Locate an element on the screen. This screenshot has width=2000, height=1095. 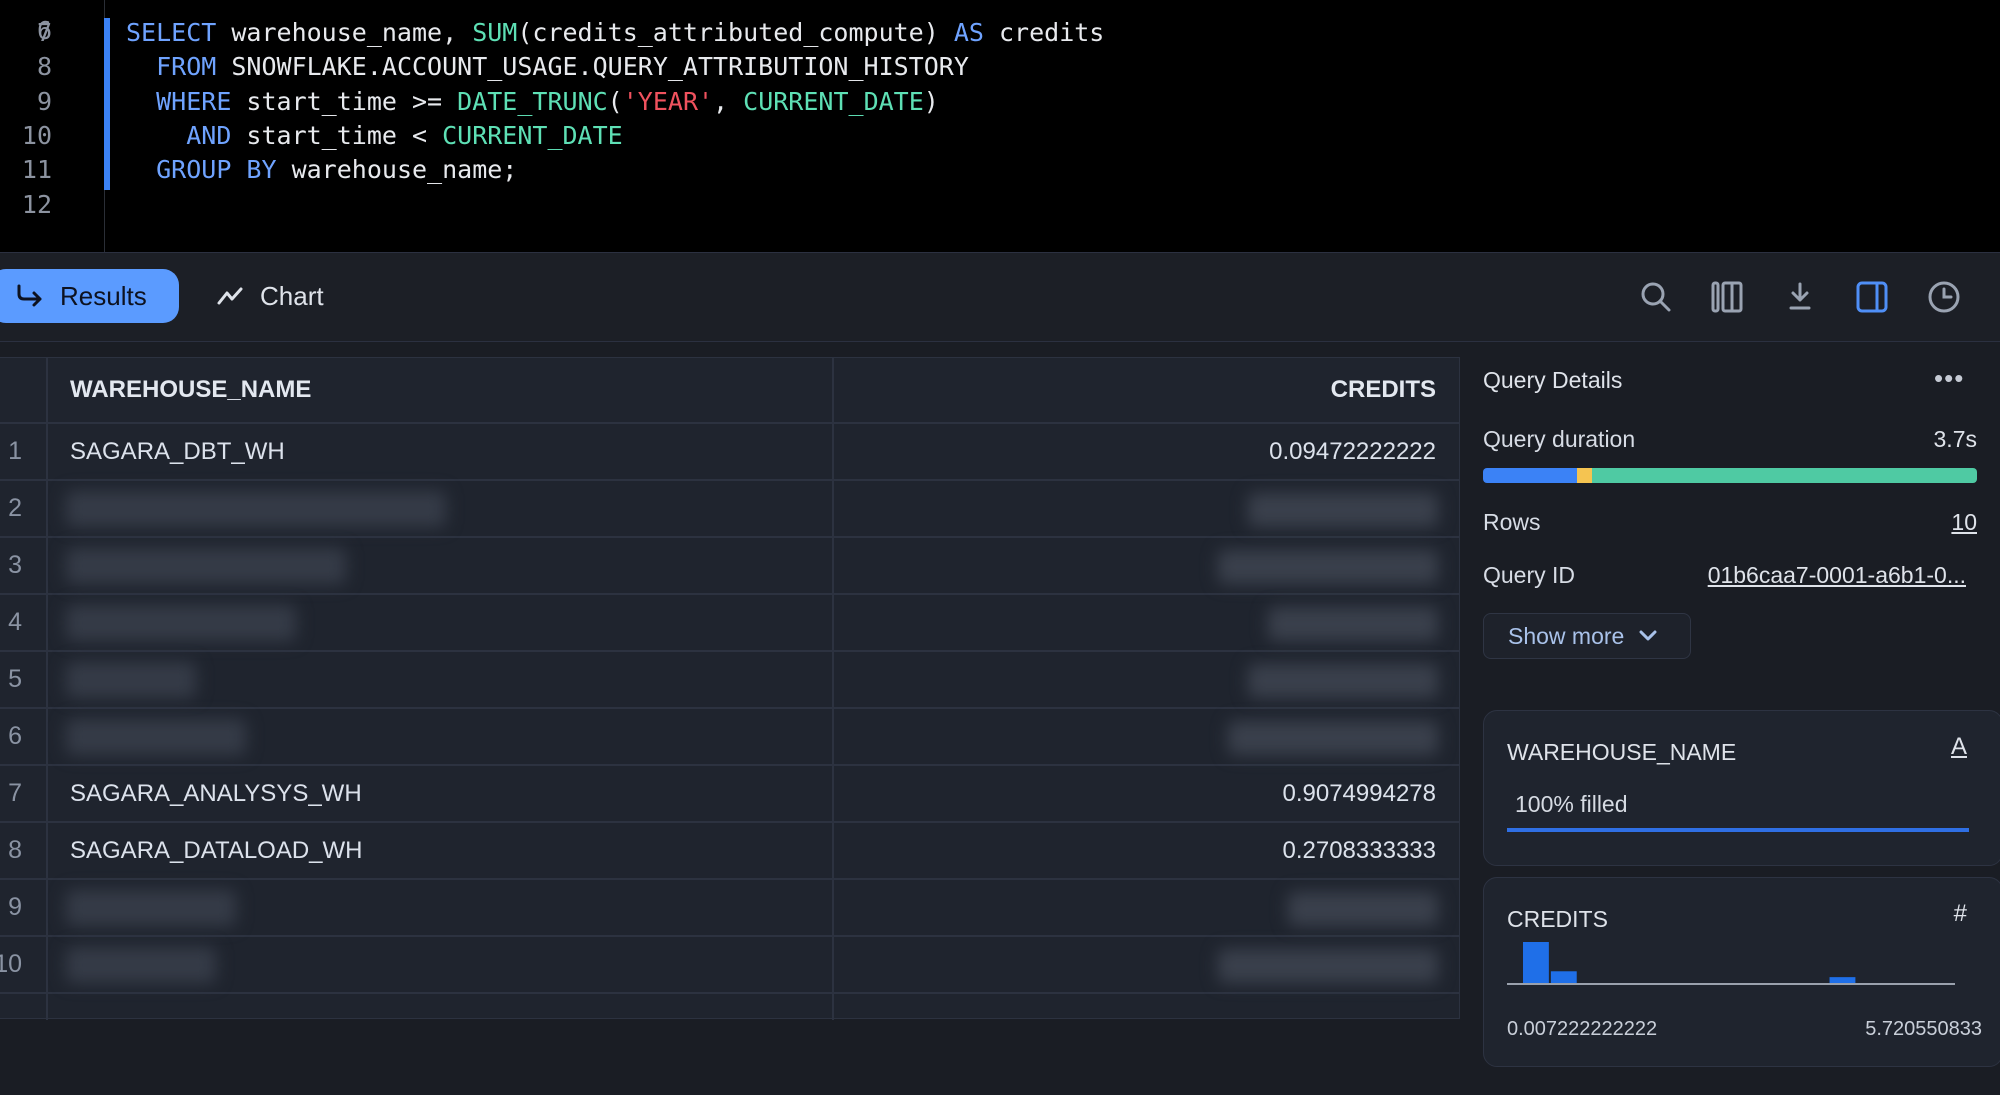
credits-cell: 0.9074994278 is located at coordinates (1147, 793).